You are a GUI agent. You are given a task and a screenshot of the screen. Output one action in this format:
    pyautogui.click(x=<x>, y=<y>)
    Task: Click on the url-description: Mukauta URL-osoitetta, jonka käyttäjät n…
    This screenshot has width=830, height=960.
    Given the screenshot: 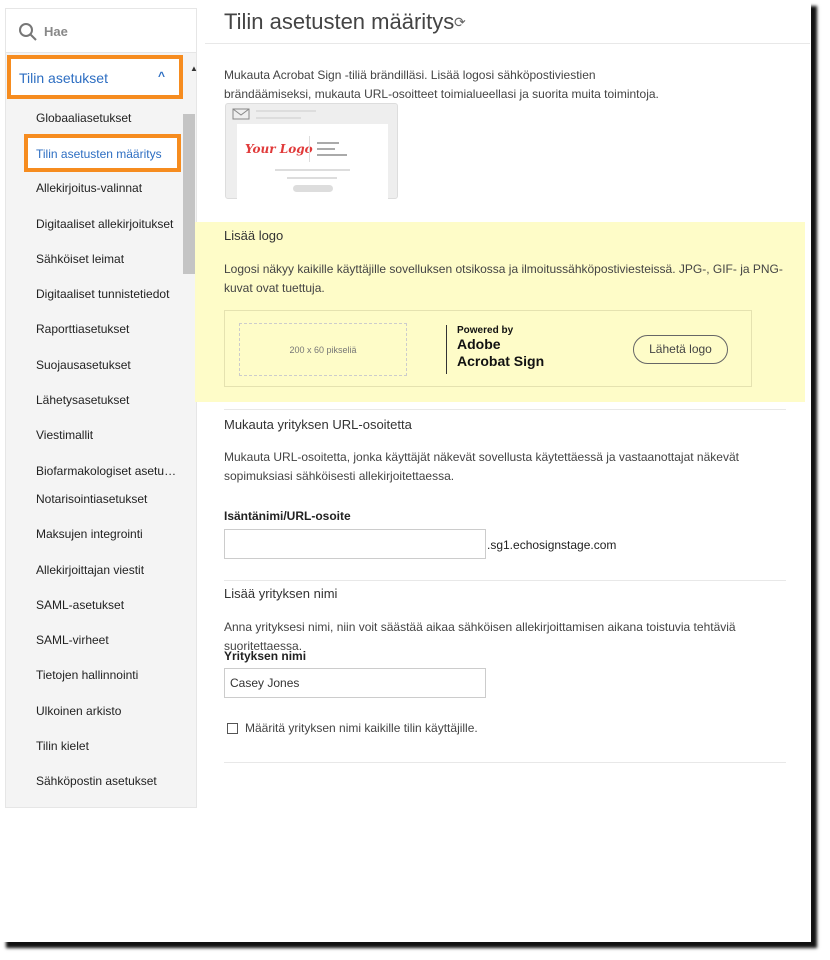 What is the action you would take?
    pyautogui.click(x=481, y=466)
    